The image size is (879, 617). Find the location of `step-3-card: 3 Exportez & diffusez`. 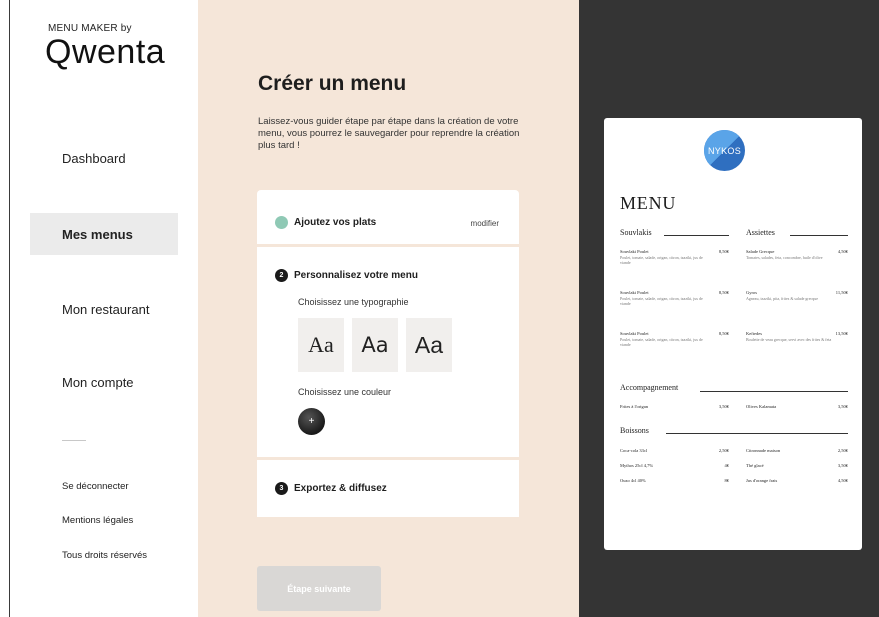

step-3-card: 3 Exportez & diffusez is located at coordinates (388, 488).